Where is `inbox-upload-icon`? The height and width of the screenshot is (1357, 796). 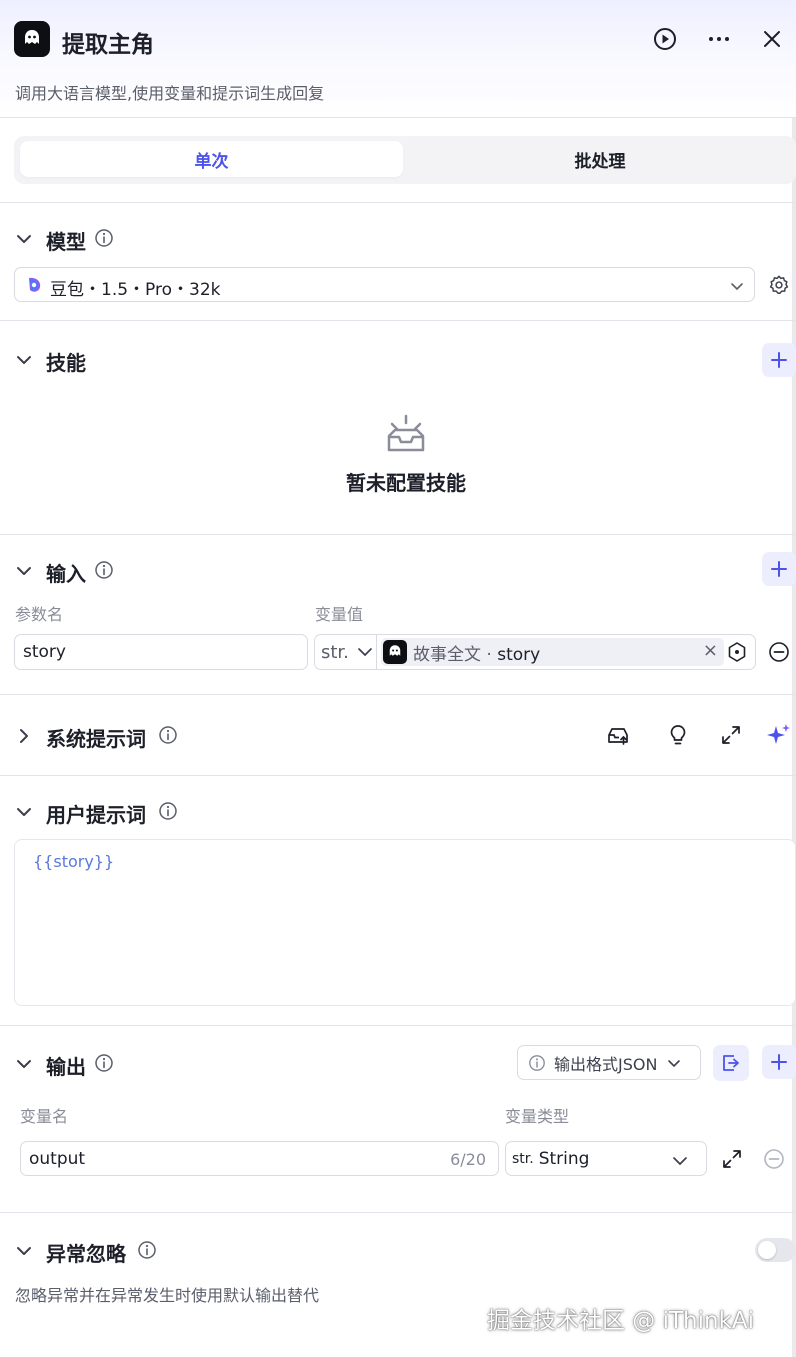 inbox-upload-icon is located at coordinates (618, 736).